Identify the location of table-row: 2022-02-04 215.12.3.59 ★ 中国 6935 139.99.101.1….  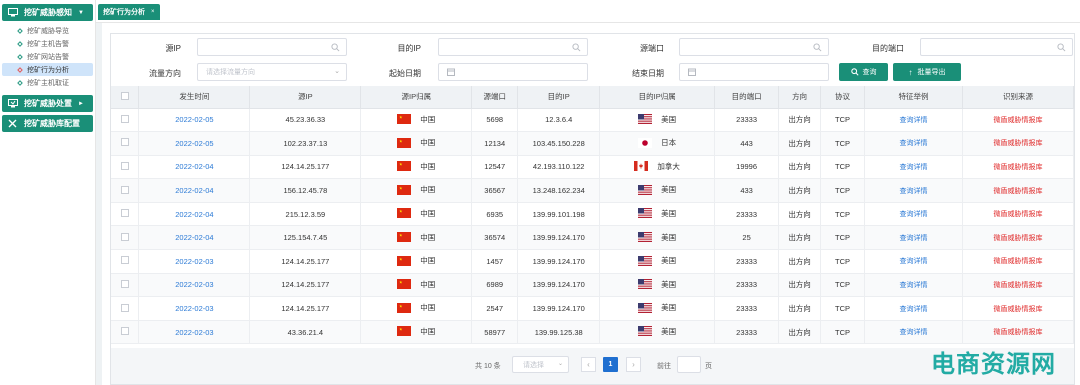
(593, 214).